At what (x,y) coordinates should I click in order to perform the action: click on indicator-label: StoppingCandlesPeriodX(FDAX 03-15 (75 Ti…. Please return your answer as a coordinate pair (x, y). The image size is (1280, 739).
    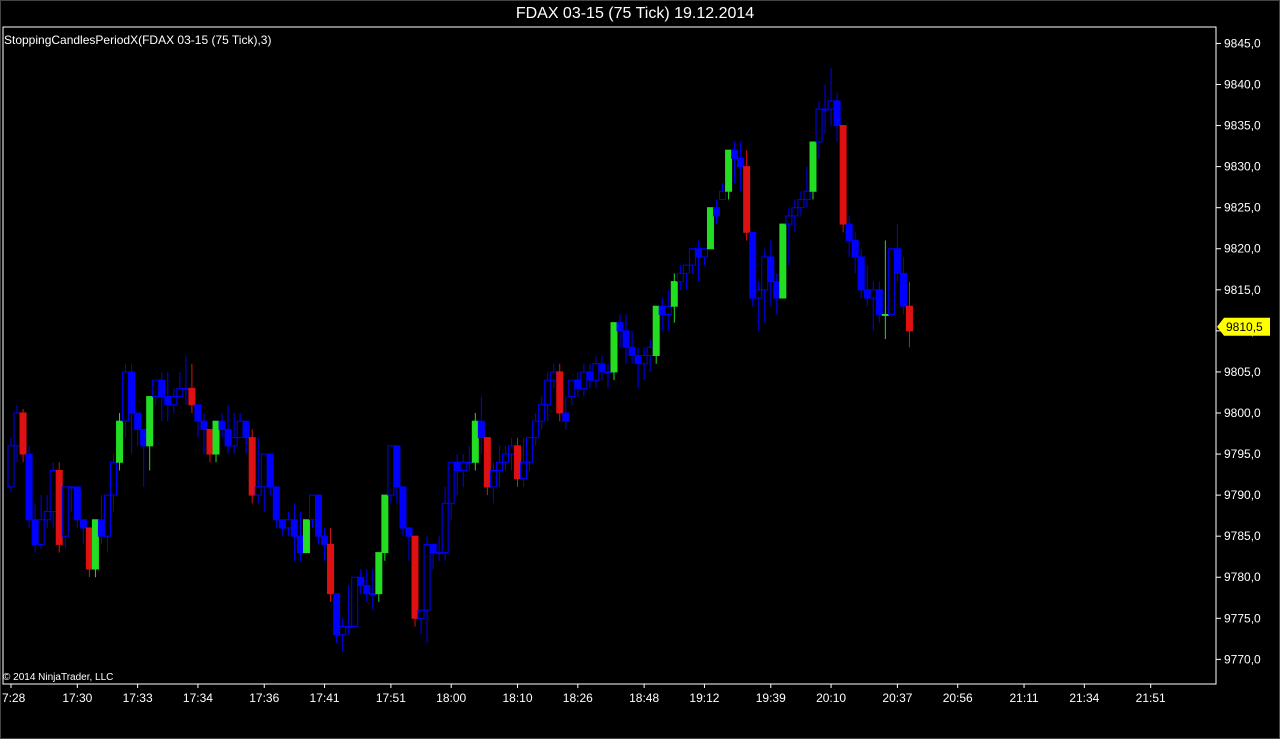
    Looking at the image, I should click on (137, 40).